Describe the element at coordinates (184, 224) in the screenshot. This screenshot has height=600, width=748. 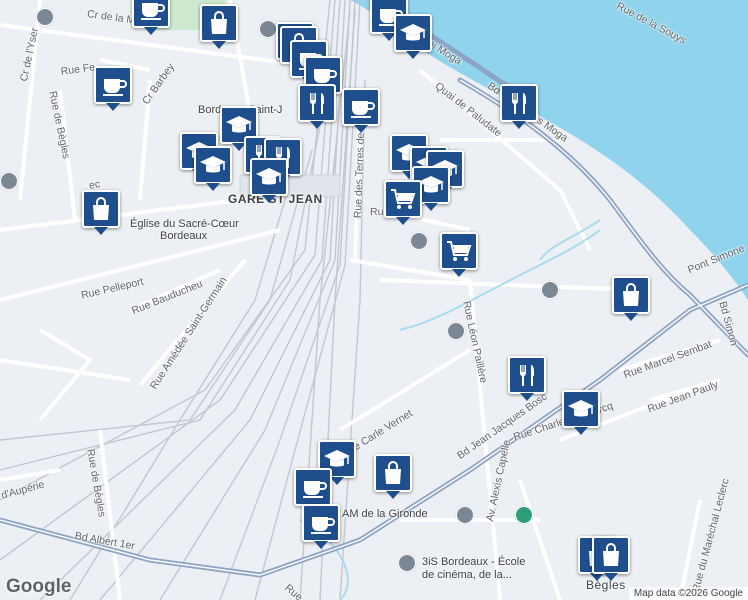
I see `place-label-eglise-1: Église du Sacré-Cœur` at that location.